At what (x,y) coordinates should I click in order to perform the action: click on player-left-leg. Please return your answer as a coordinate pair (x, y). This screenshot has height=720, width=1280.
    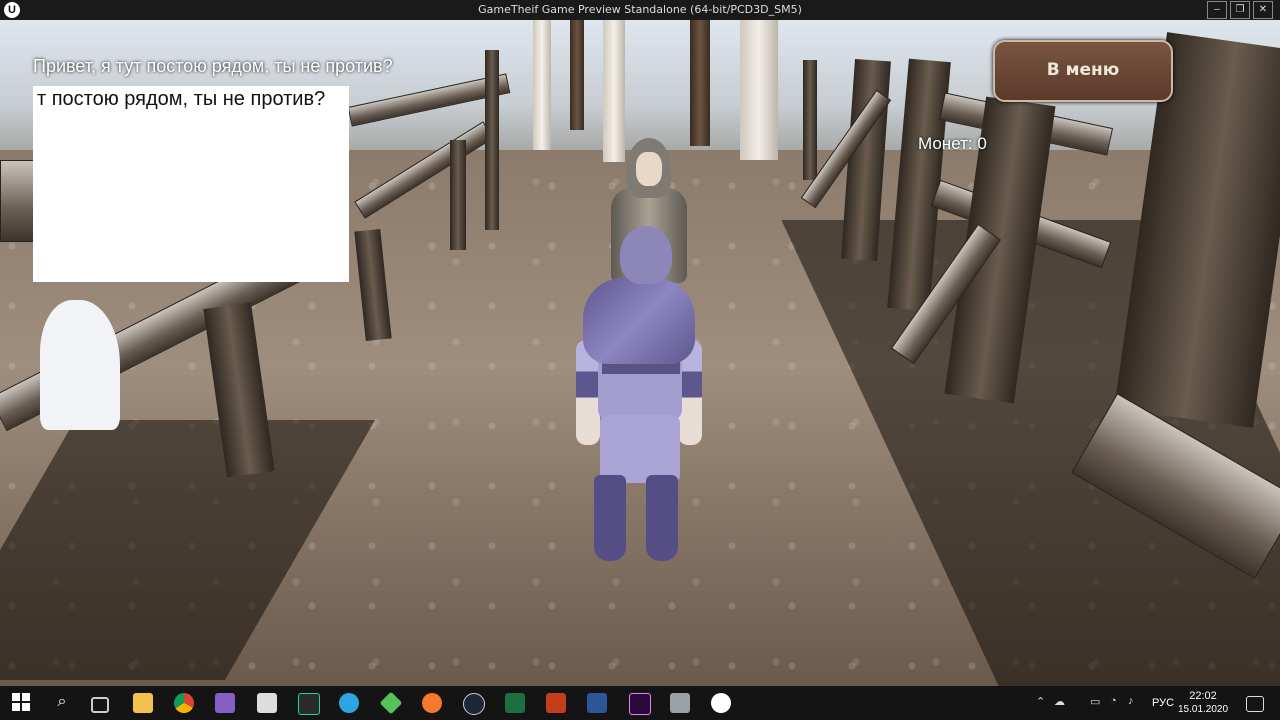
    Looking at the image, I should click on (610, 518).